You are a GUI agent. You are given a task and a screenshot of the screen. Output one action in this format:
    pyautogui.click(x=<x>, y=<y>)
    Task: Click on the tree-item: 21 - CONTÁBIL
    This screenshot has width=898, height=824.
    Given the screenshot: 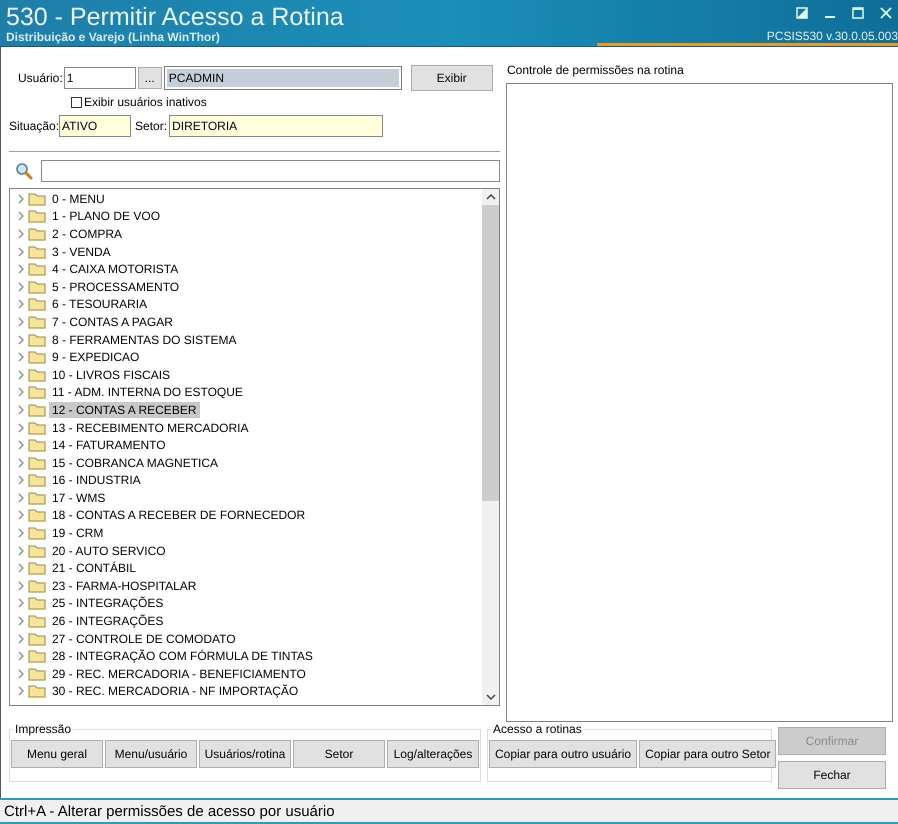 What is the action you would take?
    pyautogui.click(x=94, y=568)
    